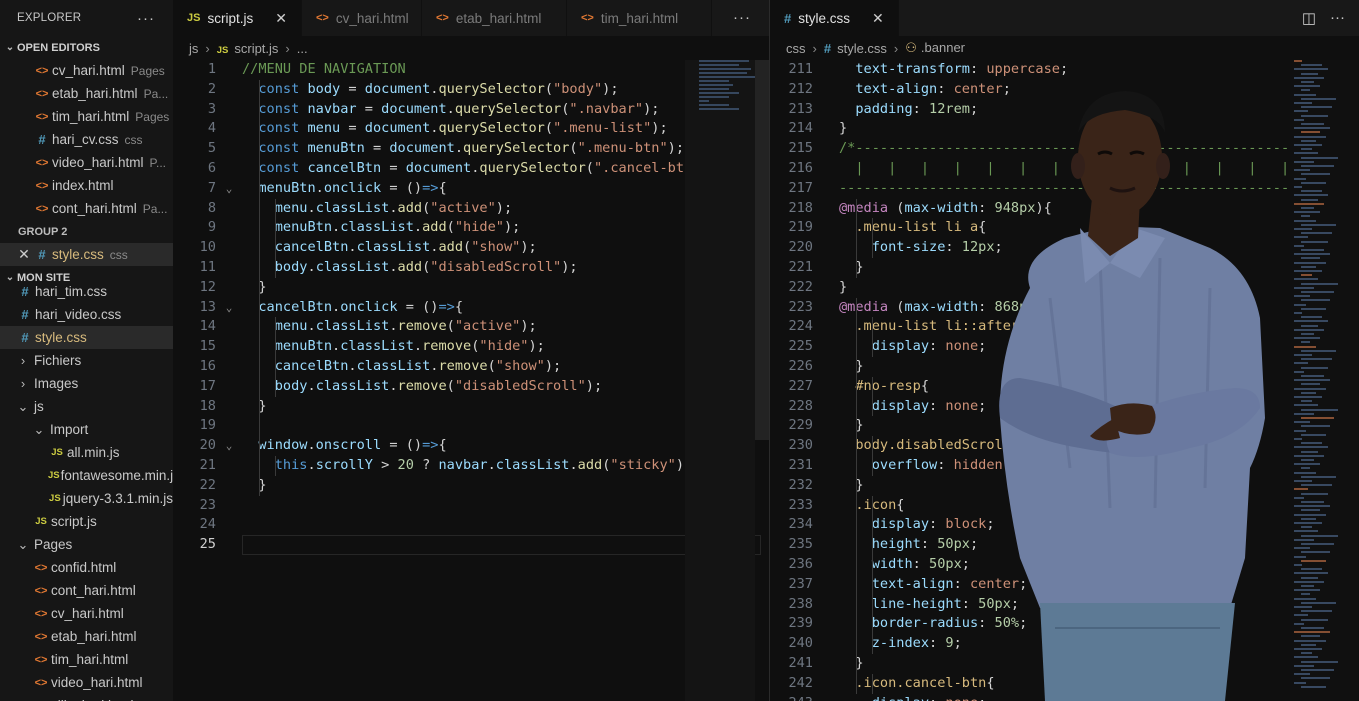 The height and width of the screenshot is (701, 1359). What do you see at coordinates (1324, 380) in the screenshot?
I see `minimap-right` at bounding box center [1324, 380].